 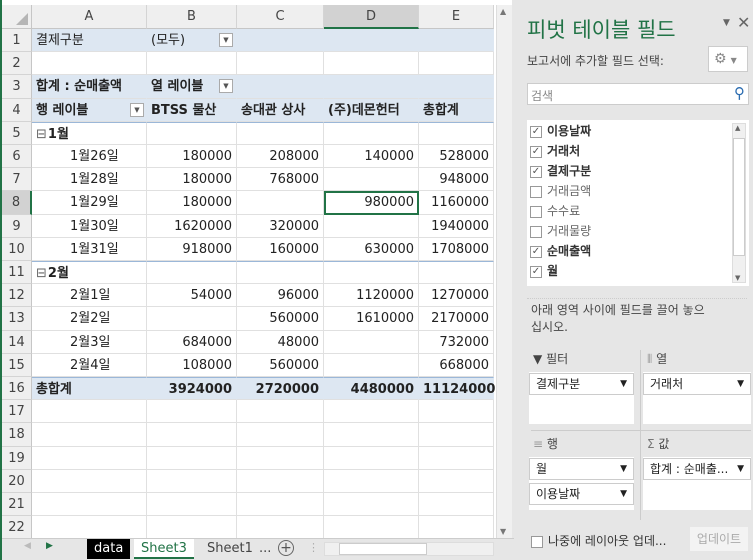 I want to click on cell-a10: 1월31일, so click(x=89, y=249).